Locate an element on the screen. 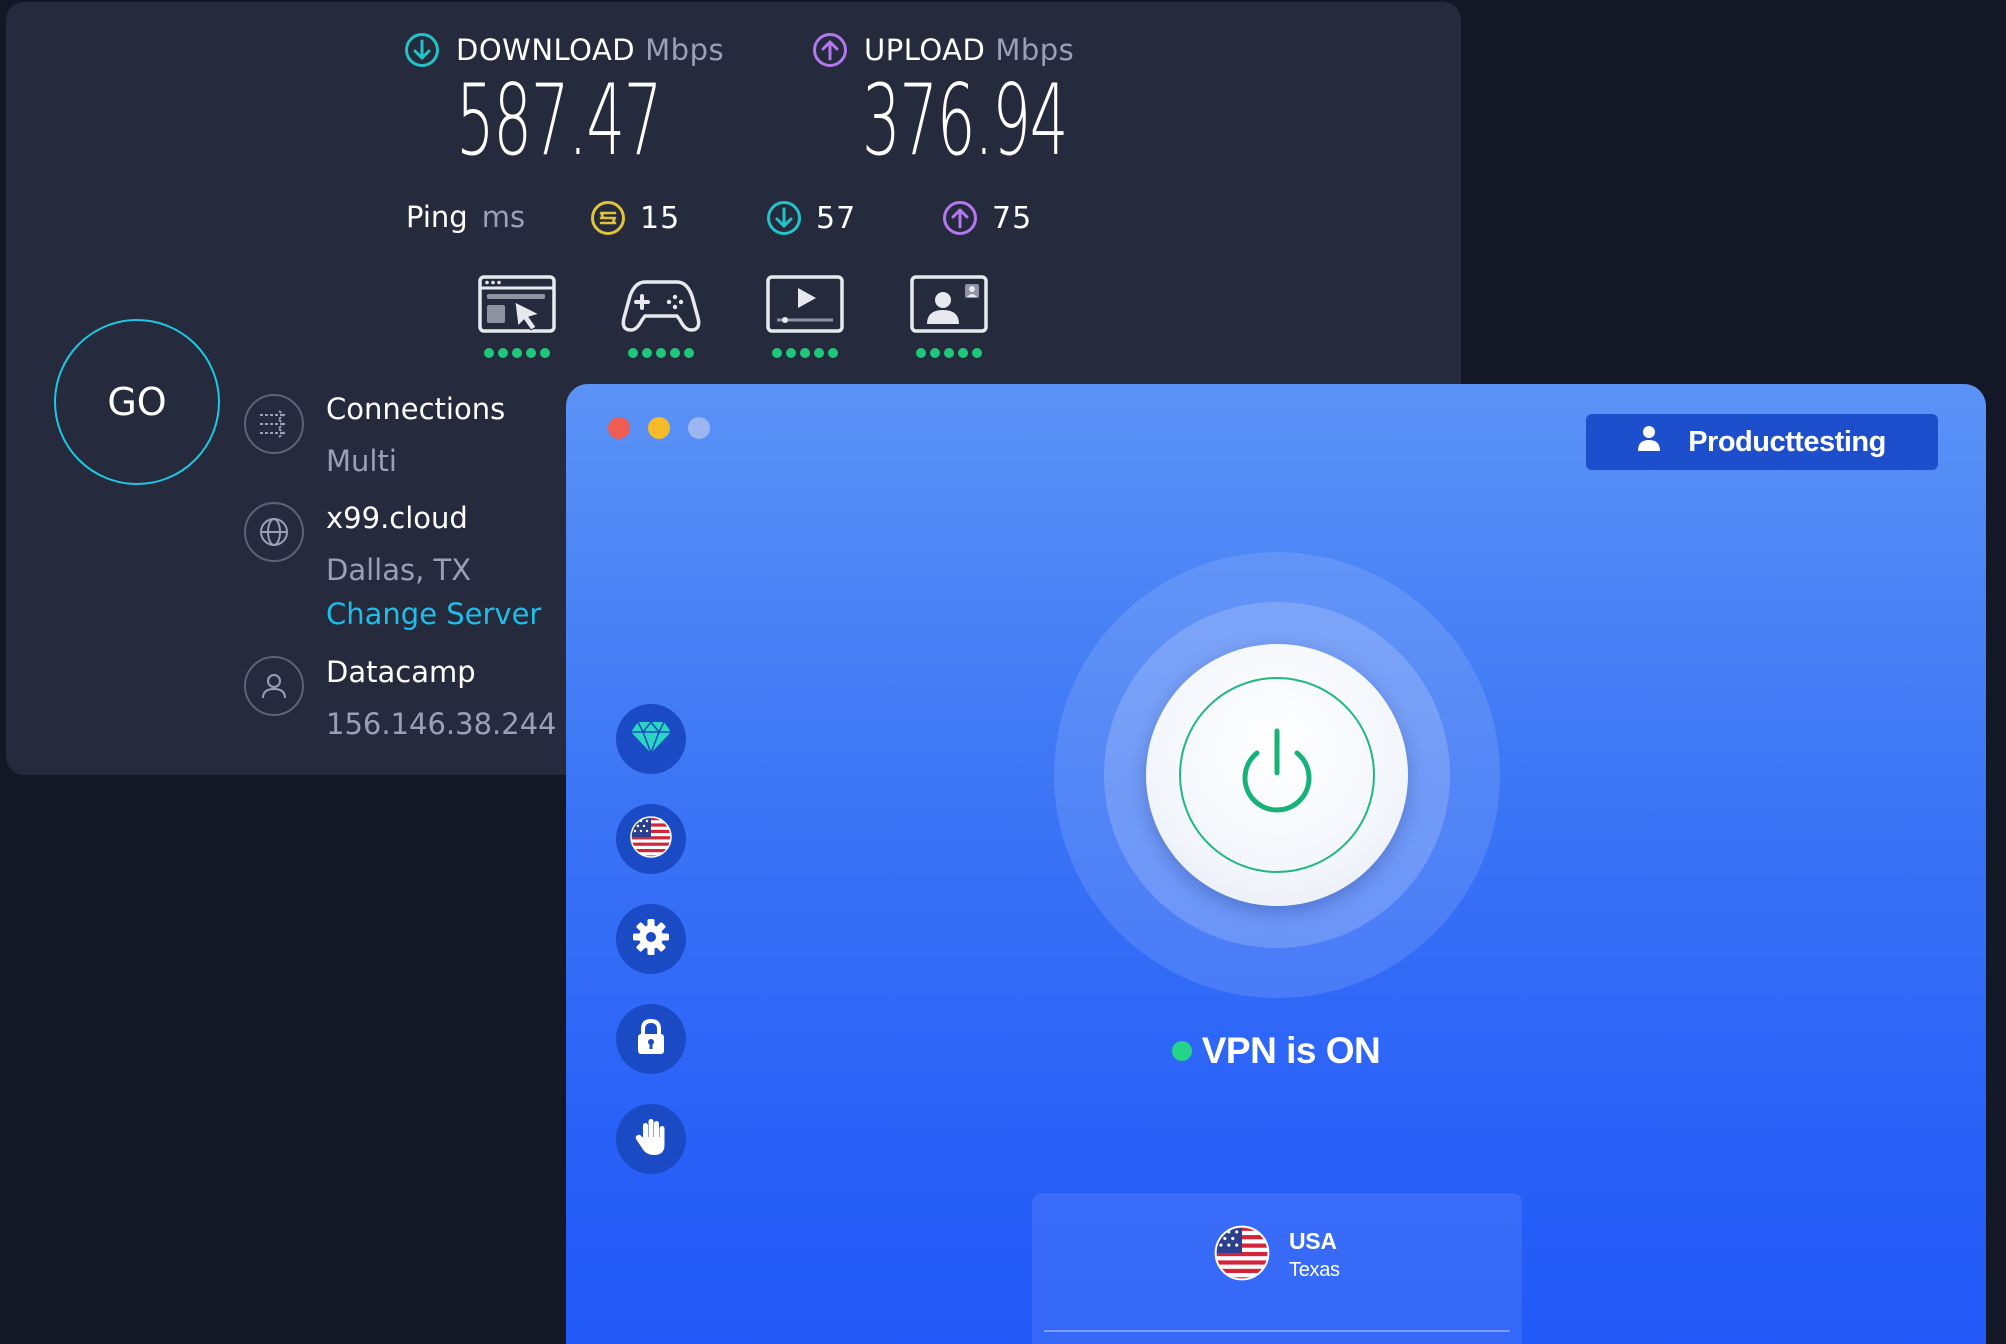  upload-header: UPLOAD Mbps is located at coordinates (943, 50).